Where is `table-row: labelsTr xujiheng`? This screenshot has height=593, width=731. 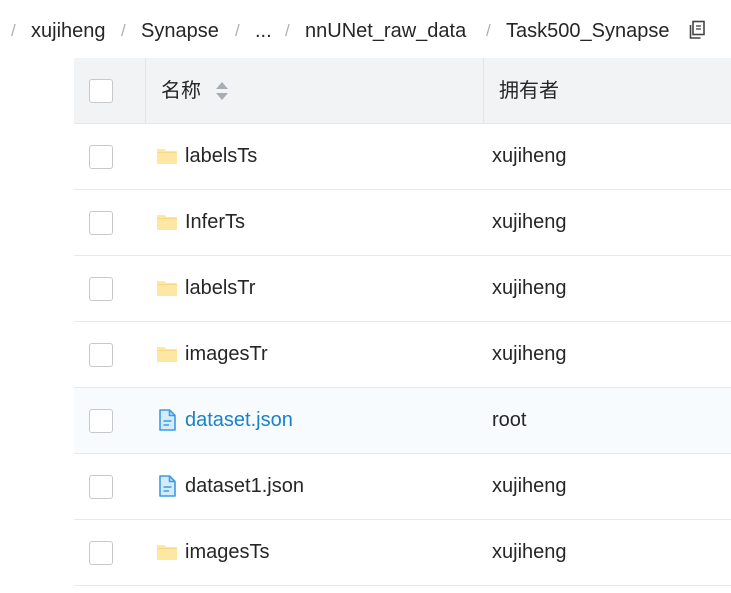 table-row: labelsTr xujiheng is located at coordinates (402, 289).